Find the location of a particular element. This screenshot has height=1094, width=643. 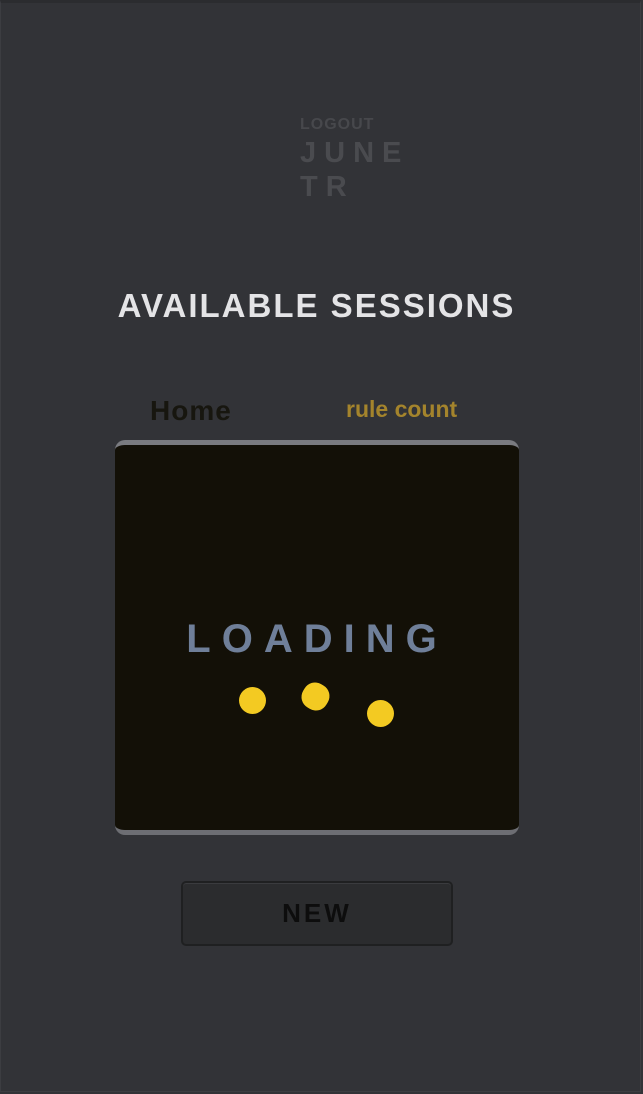

new-session-button: NEW is located at coordinates (317, 913).